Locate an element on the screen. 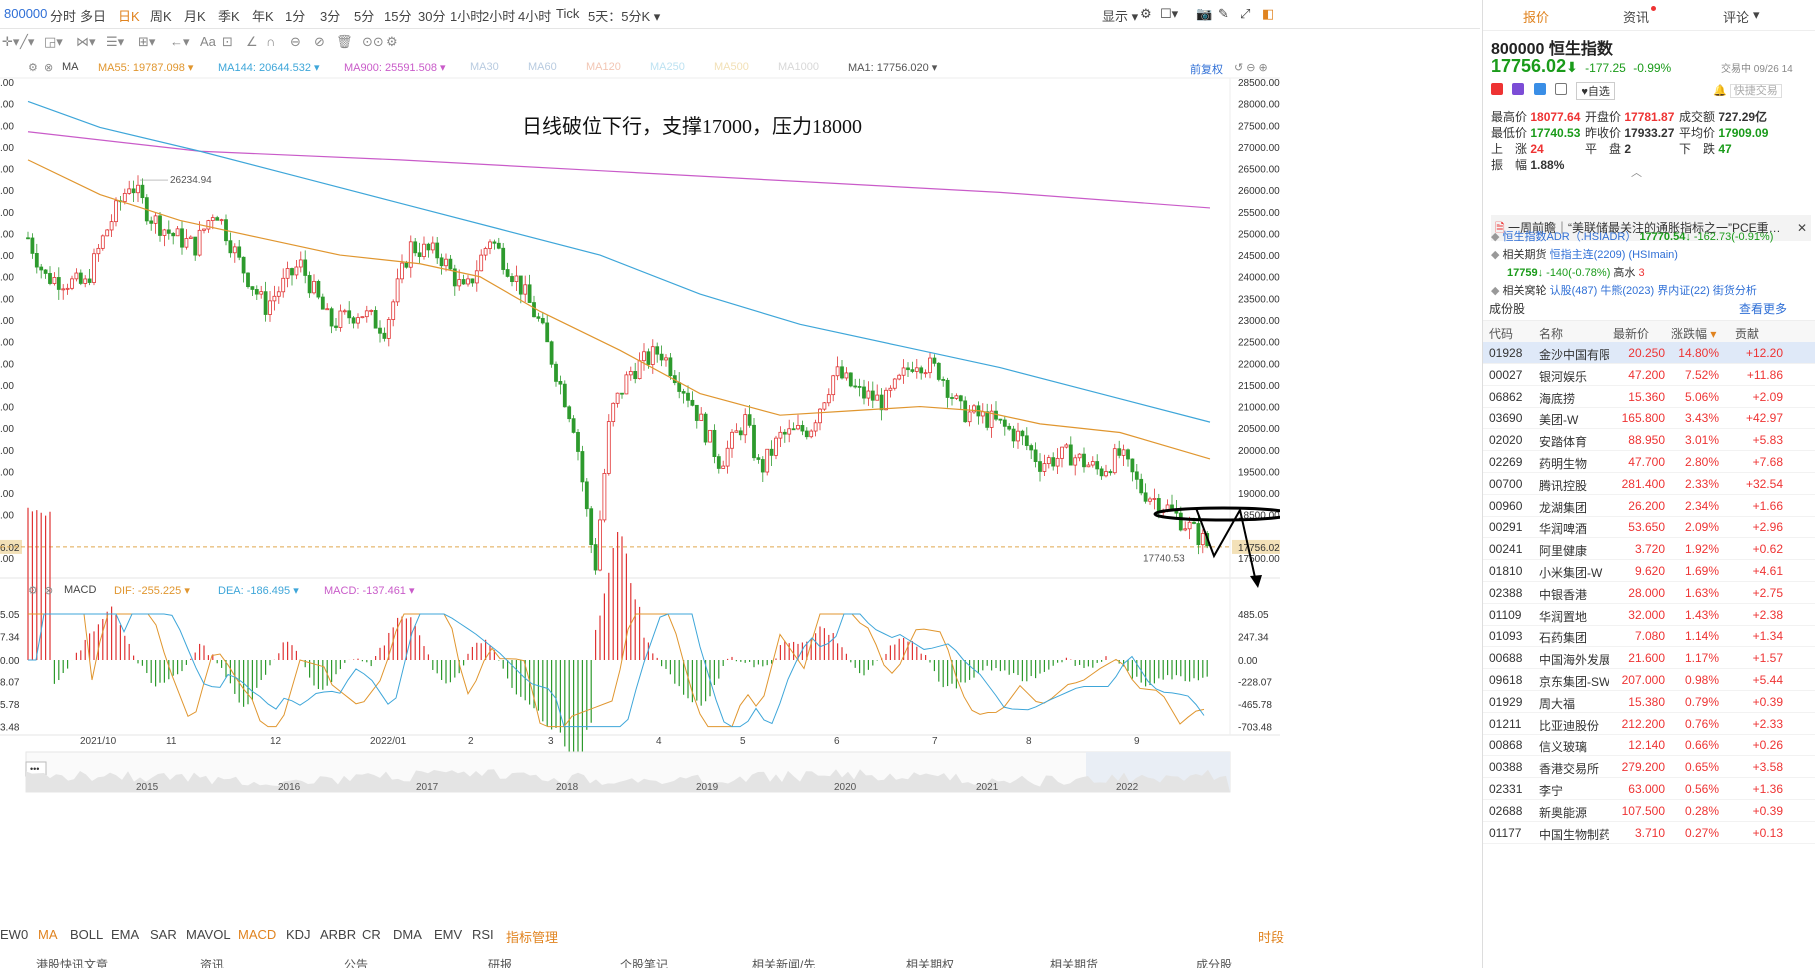 This screenshot has height=968, width=1815. col-name: 名称 is located at coordinates (1551, 333).